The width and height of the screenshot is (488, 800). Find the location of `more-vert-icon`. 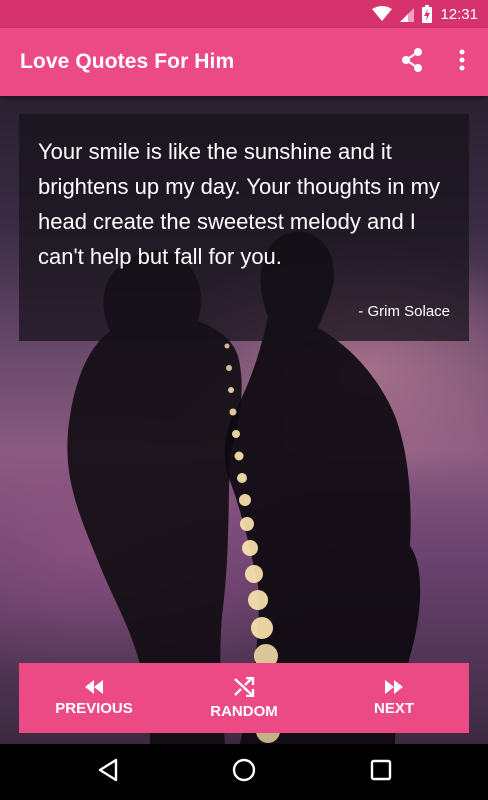

more-vert-icon is located at coordinates (462, 62).